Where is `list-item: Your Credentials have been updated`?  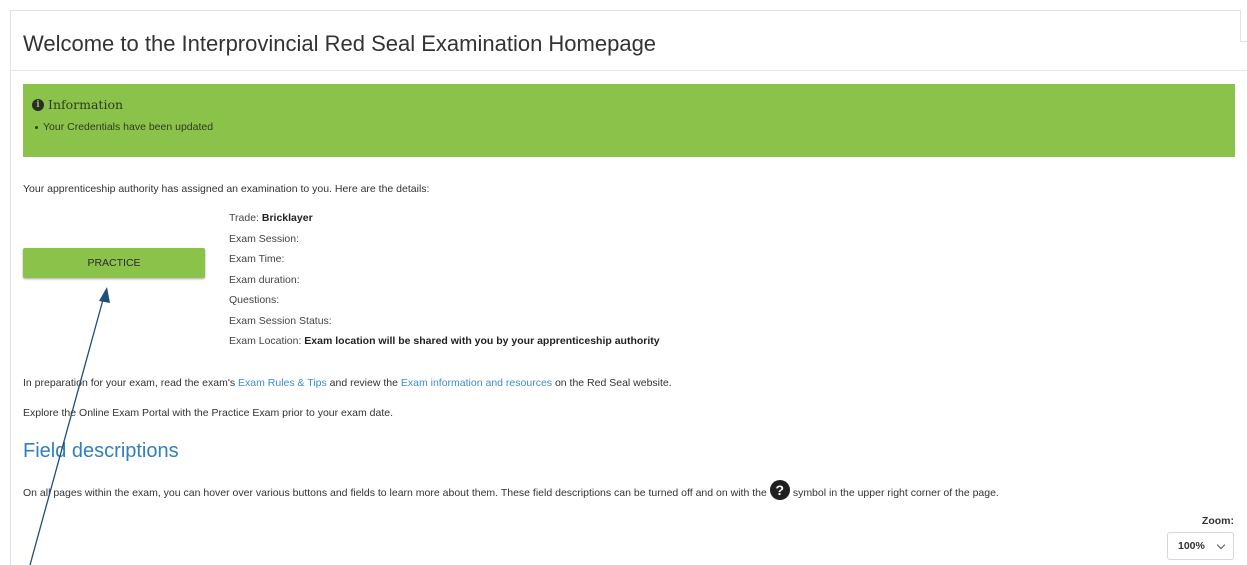 list-item: Your Credentials have been updated is located at coordinates (118, 127).